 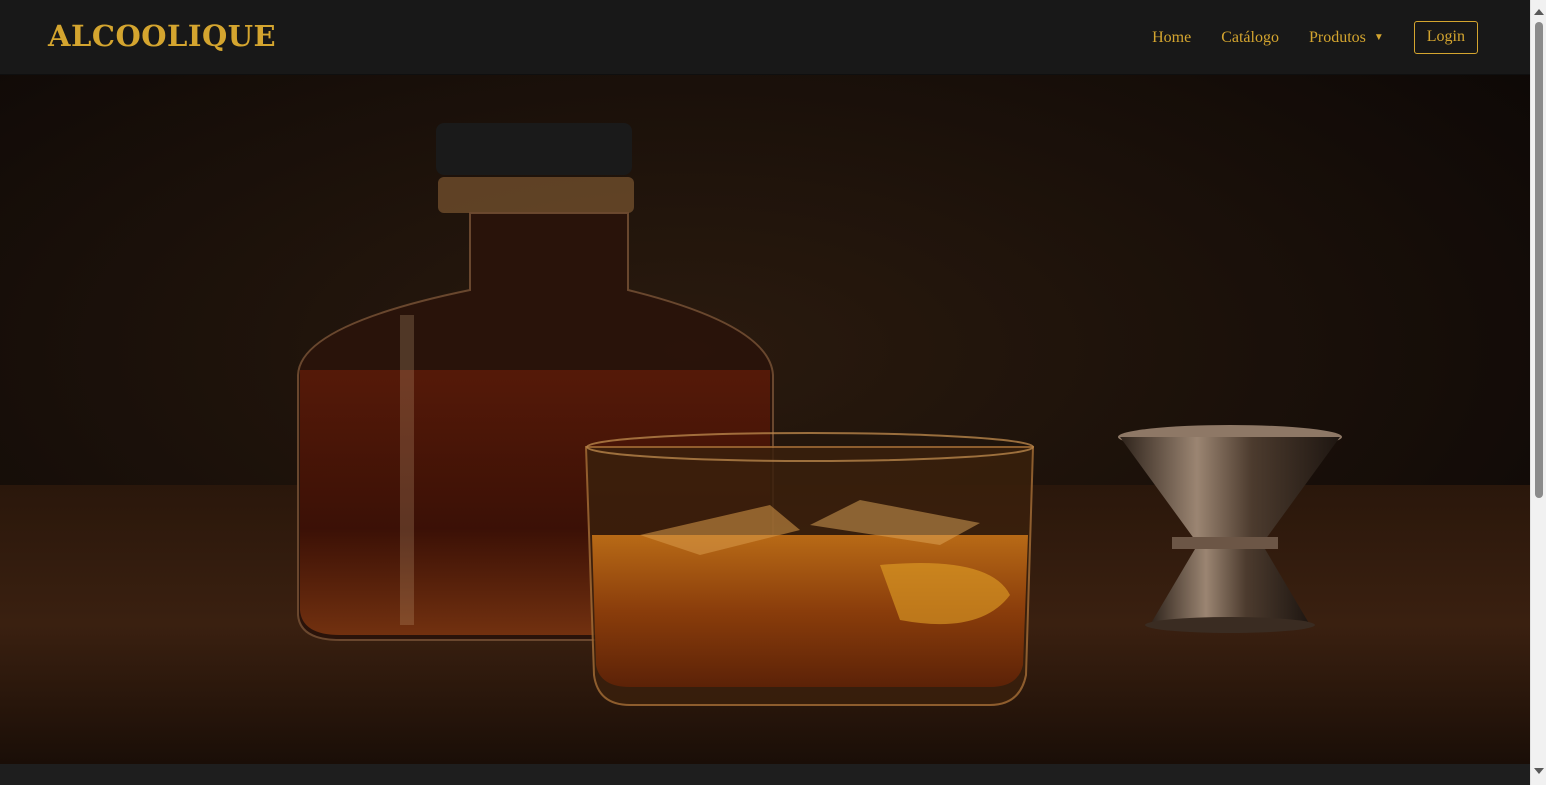 I want to click on brand-logo: ALCOOLIQUE, so click(x=162, y=36).